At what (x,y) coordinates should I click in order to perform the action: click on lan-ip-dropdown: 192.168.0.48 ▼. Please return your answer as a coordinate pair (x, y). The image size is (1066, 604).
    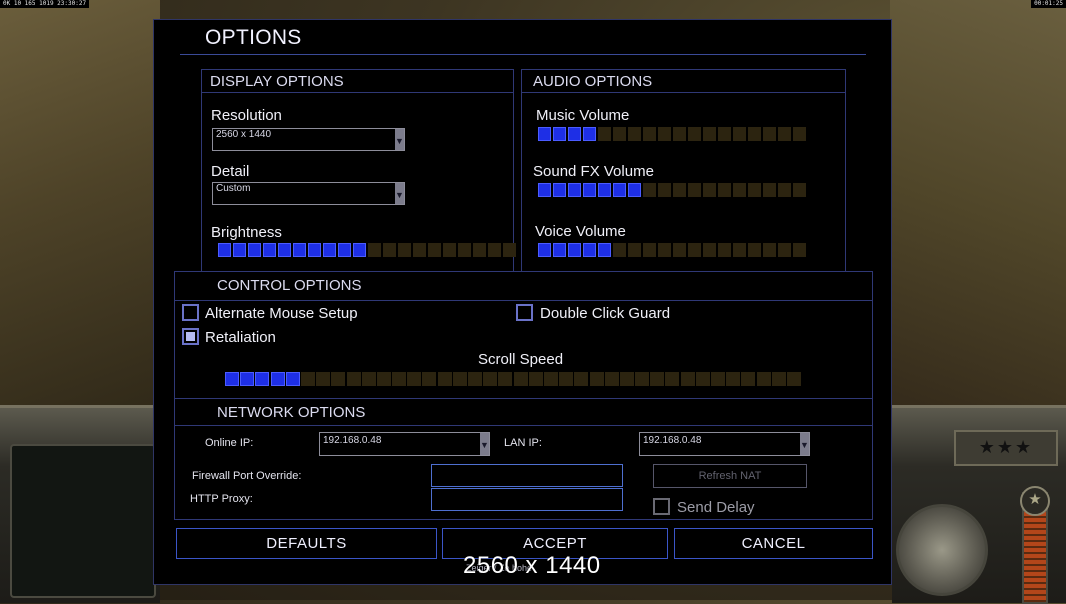
    Looking at the image, I should click on (724, 444).